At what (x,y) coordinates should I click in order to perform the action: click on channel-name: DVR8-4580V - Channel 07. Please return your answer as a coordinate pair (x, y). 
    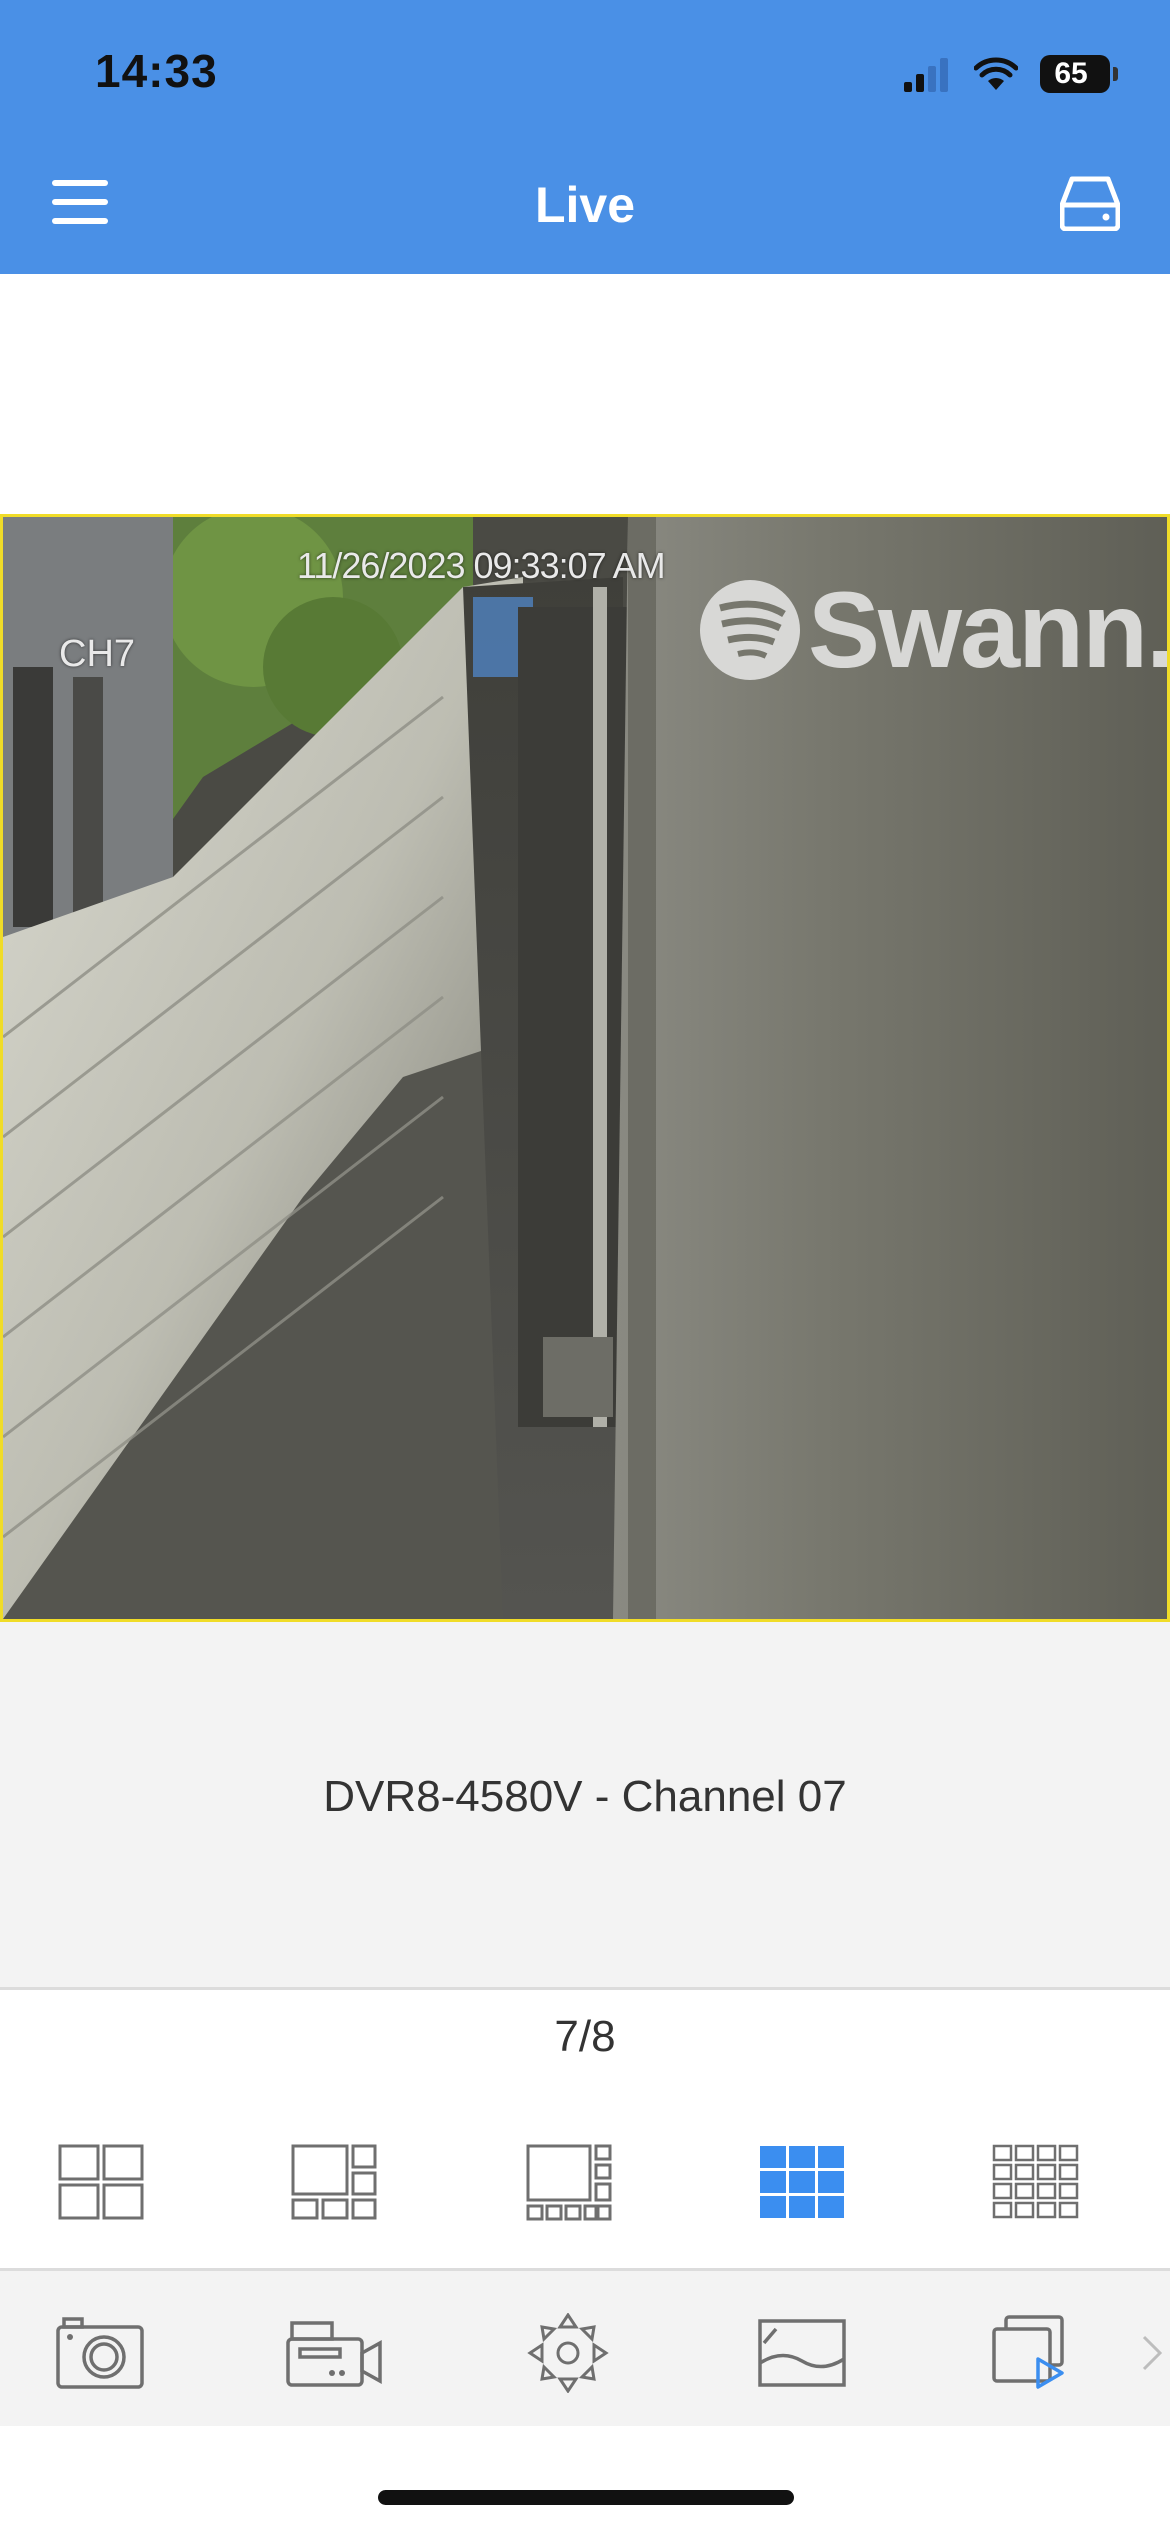
    Looking at the image, I should click on (585, 1796).